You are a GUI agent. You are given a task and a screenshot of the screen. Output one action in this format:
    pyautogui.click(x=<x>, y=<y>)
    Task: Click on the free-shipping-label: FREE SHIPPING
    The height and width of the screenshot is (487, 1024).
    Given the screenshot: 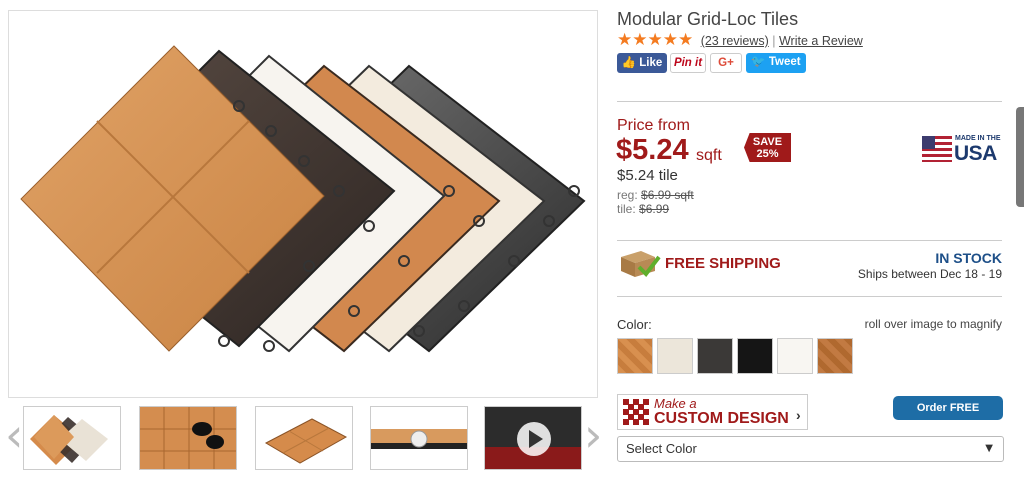 What is the action you would take?
    pyautogui.click(x=723, y=263)
    